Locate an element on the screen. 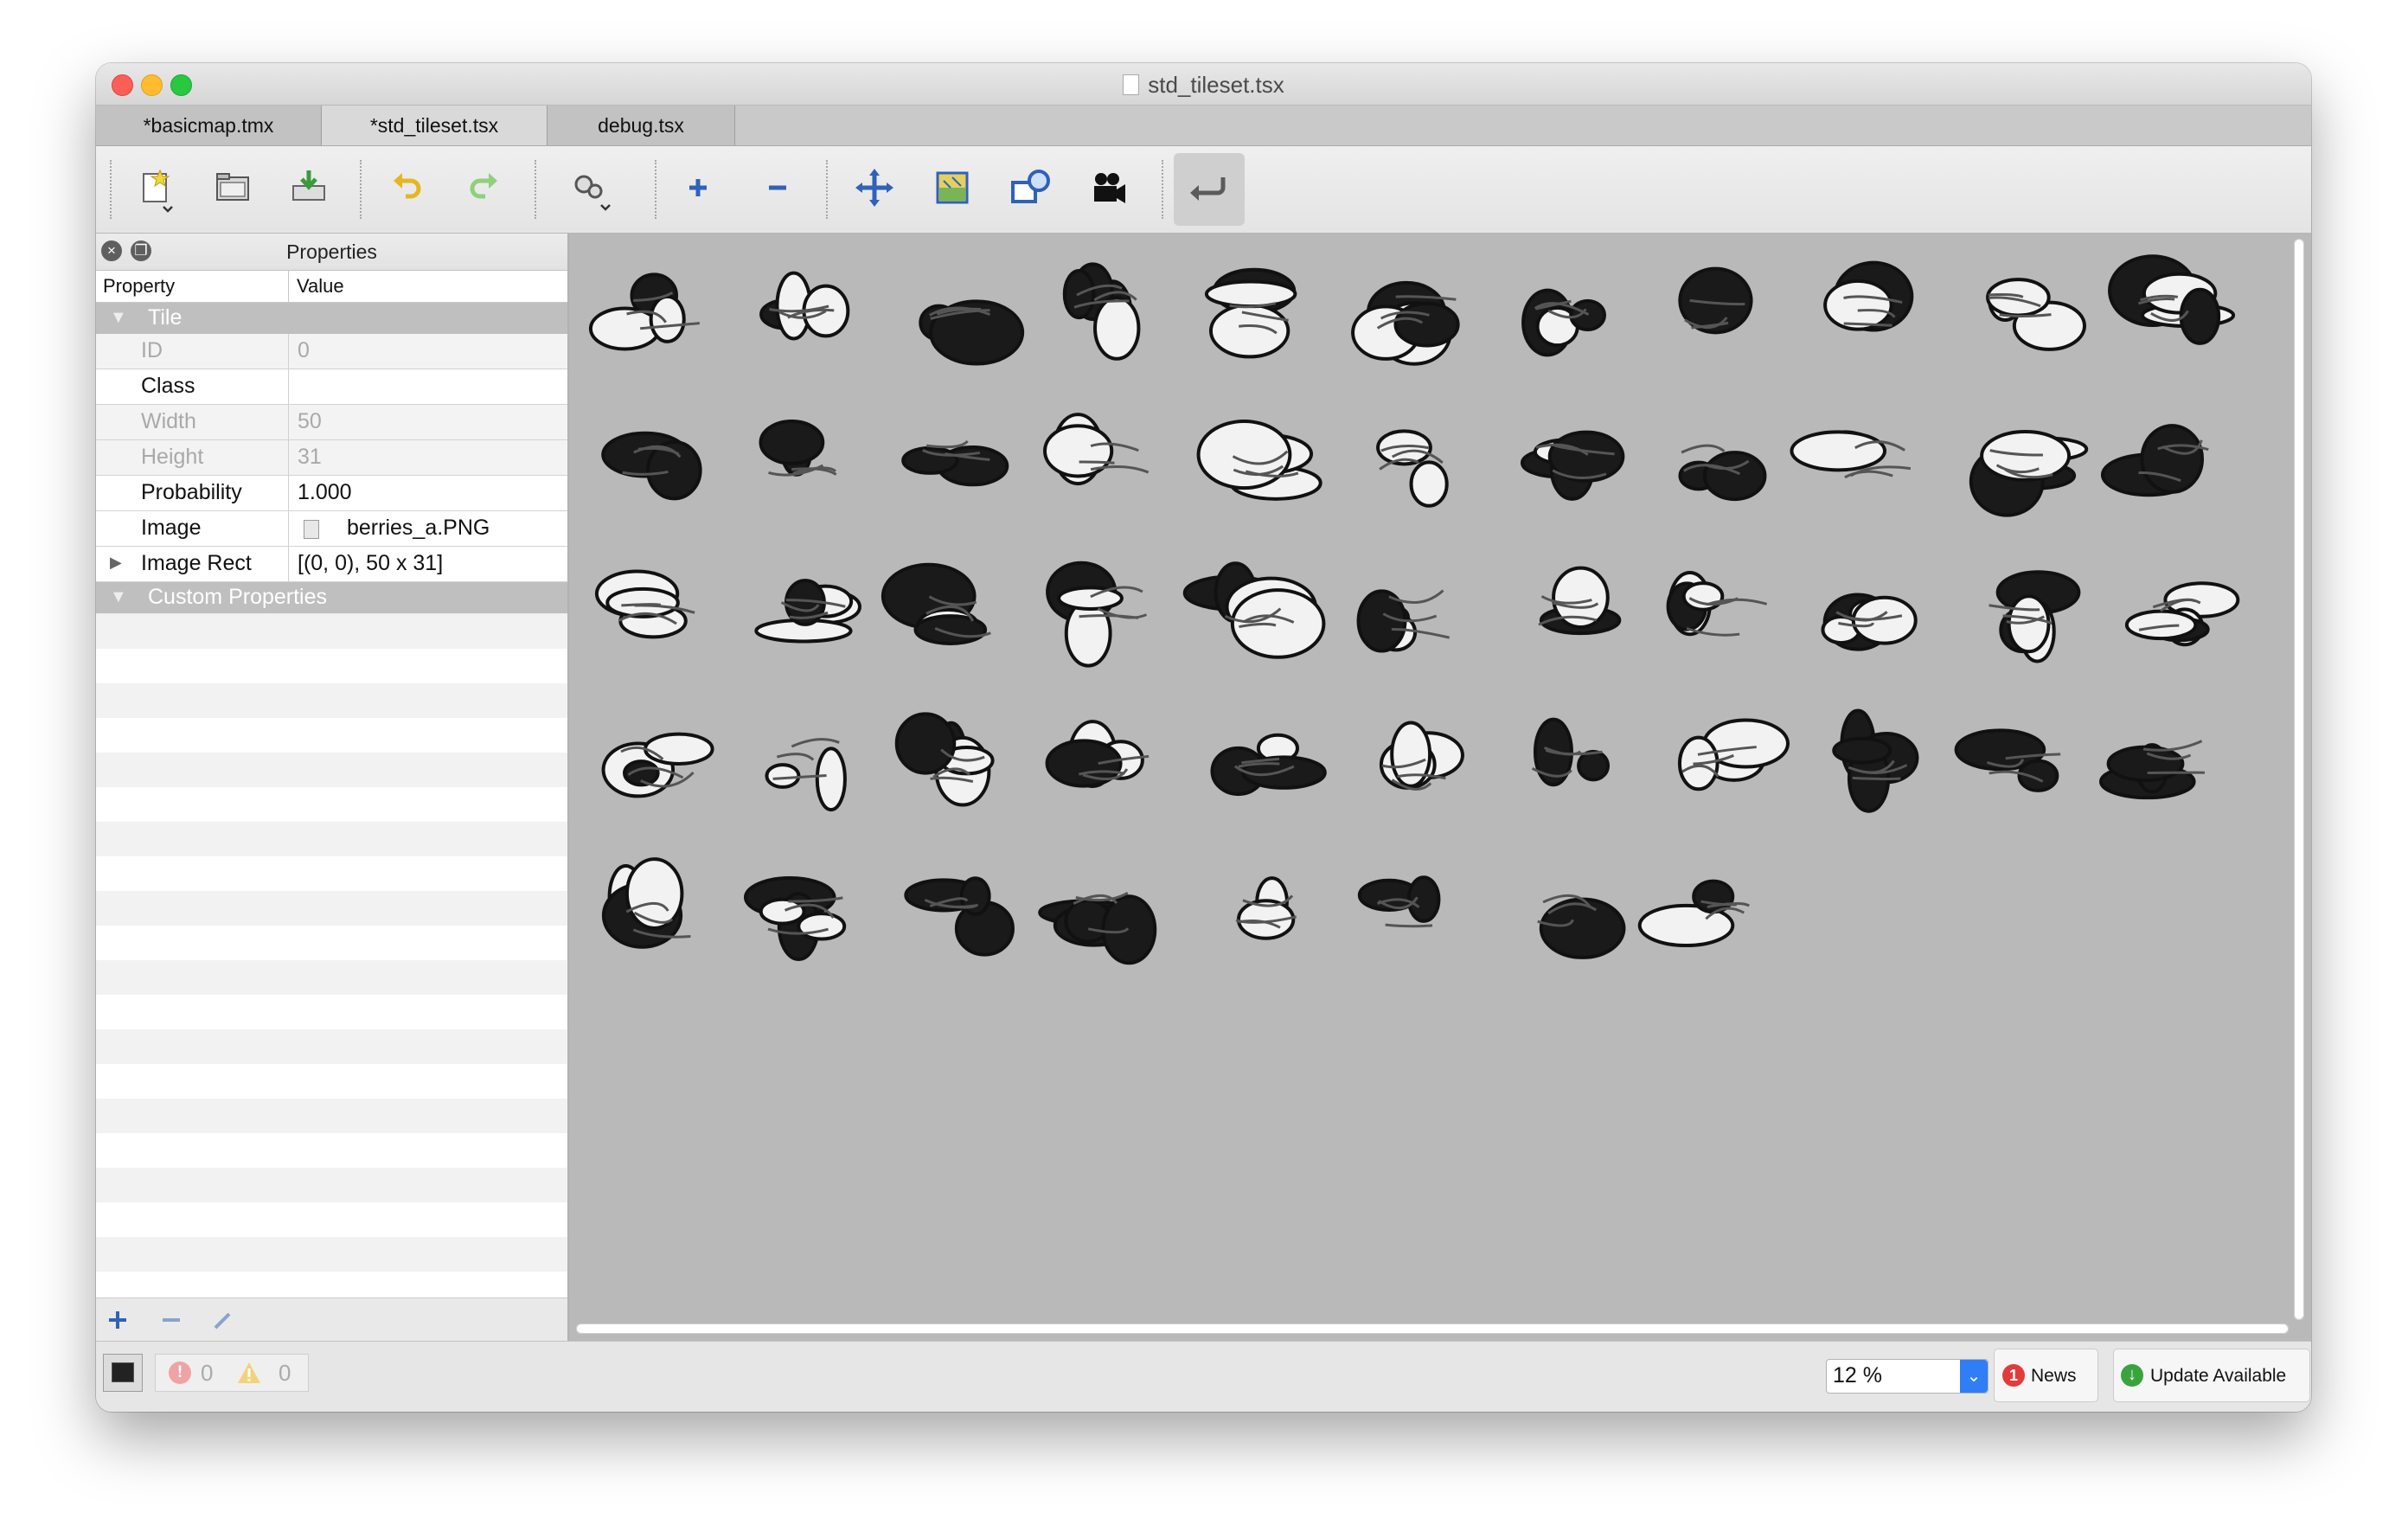 This screenshot has height=1538, width=2408. value-column-header: Value is located at coordinates (320, 287).